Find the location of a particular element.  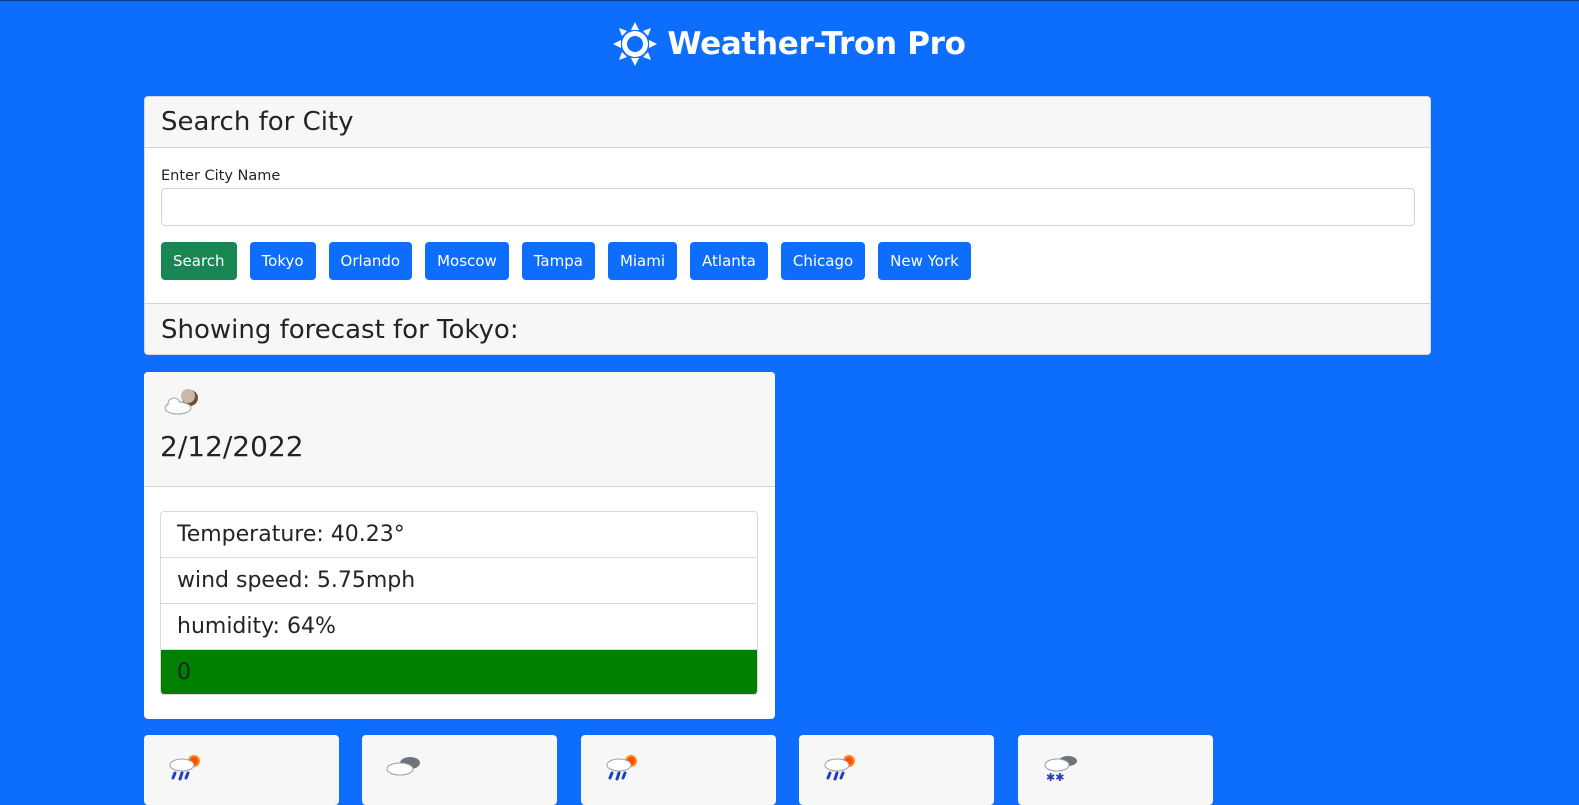

app-title: Weather-Tron Pro is located at coordinates (816, 44).